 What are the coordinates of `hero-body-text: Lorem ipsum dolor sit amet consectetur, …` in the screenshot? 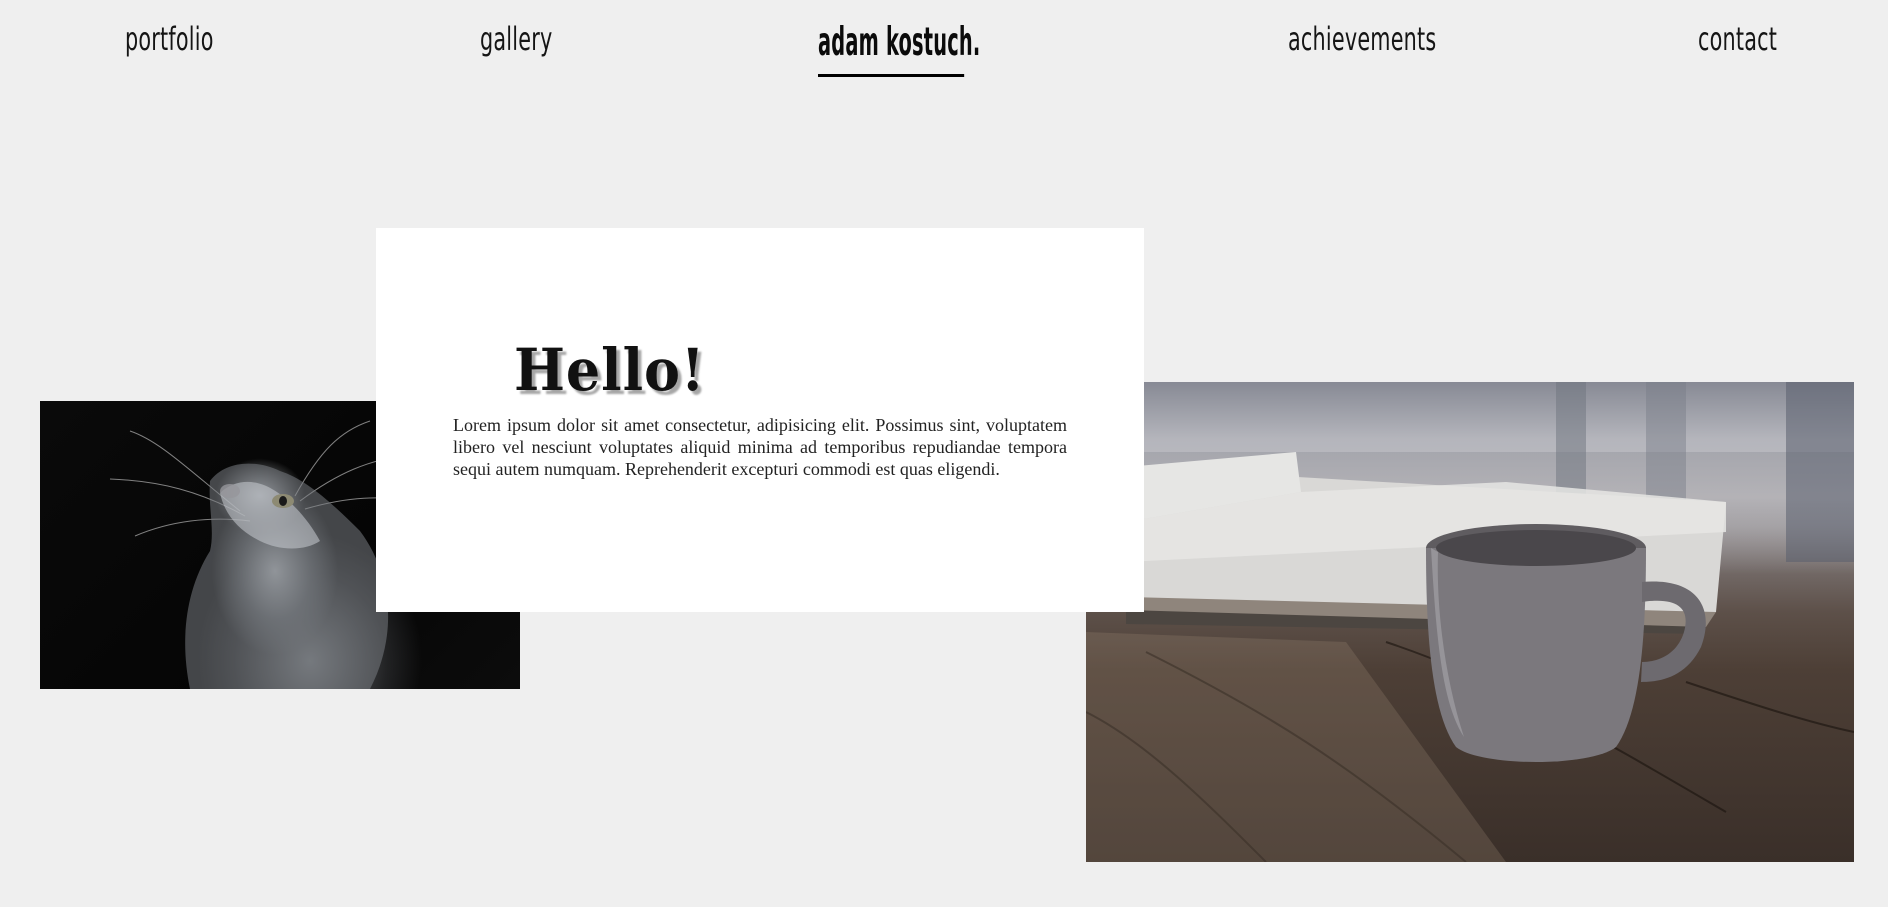 It's located at (760, 447).